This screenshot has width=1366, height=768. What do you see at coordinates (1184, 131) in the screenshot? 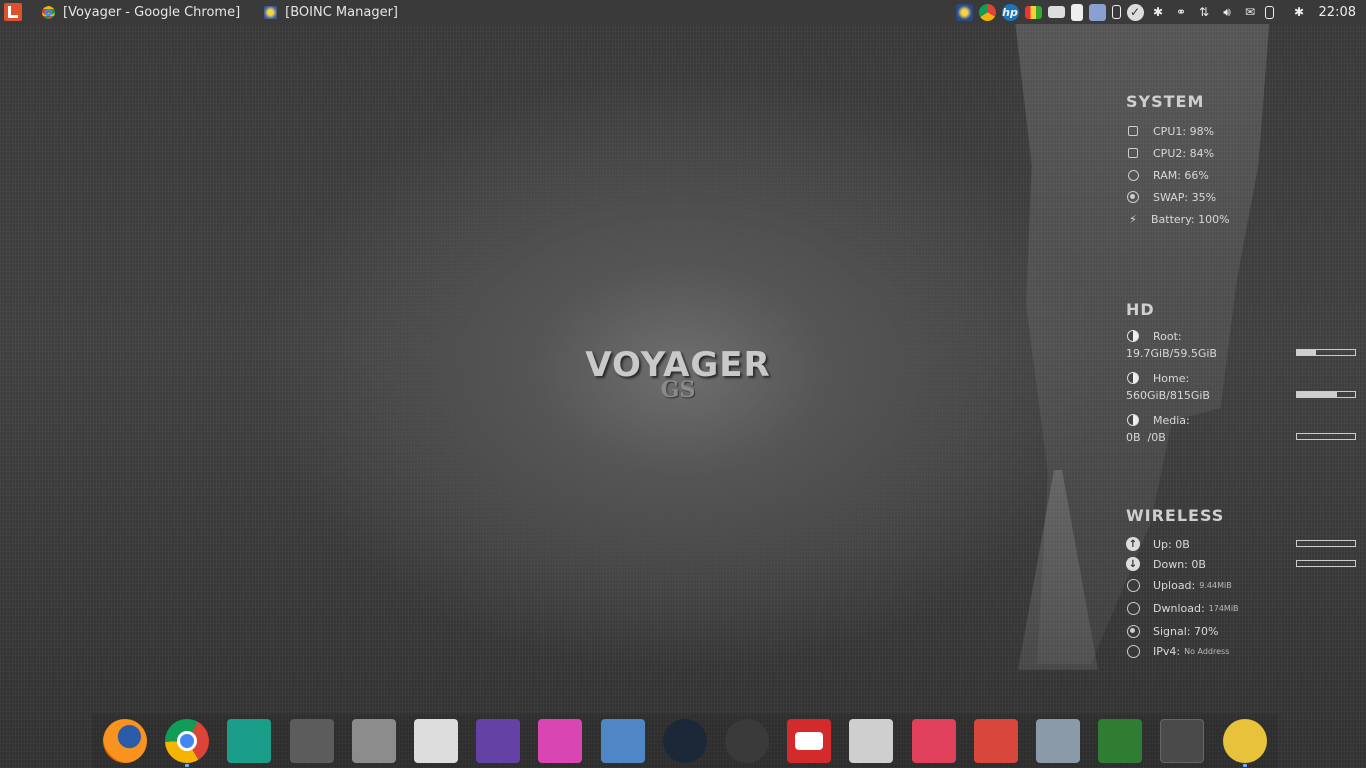
I see `cpu1-label: CPU1: 98%` at bounding box center [1184, 131].